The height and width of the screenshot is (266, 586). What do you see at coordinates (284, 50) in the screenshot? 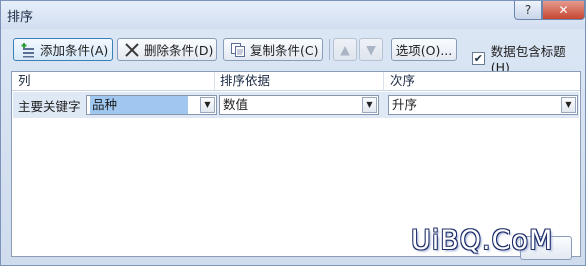
I see `copy-level-label: 复制条件(C)` at bounding box center [284, 50].